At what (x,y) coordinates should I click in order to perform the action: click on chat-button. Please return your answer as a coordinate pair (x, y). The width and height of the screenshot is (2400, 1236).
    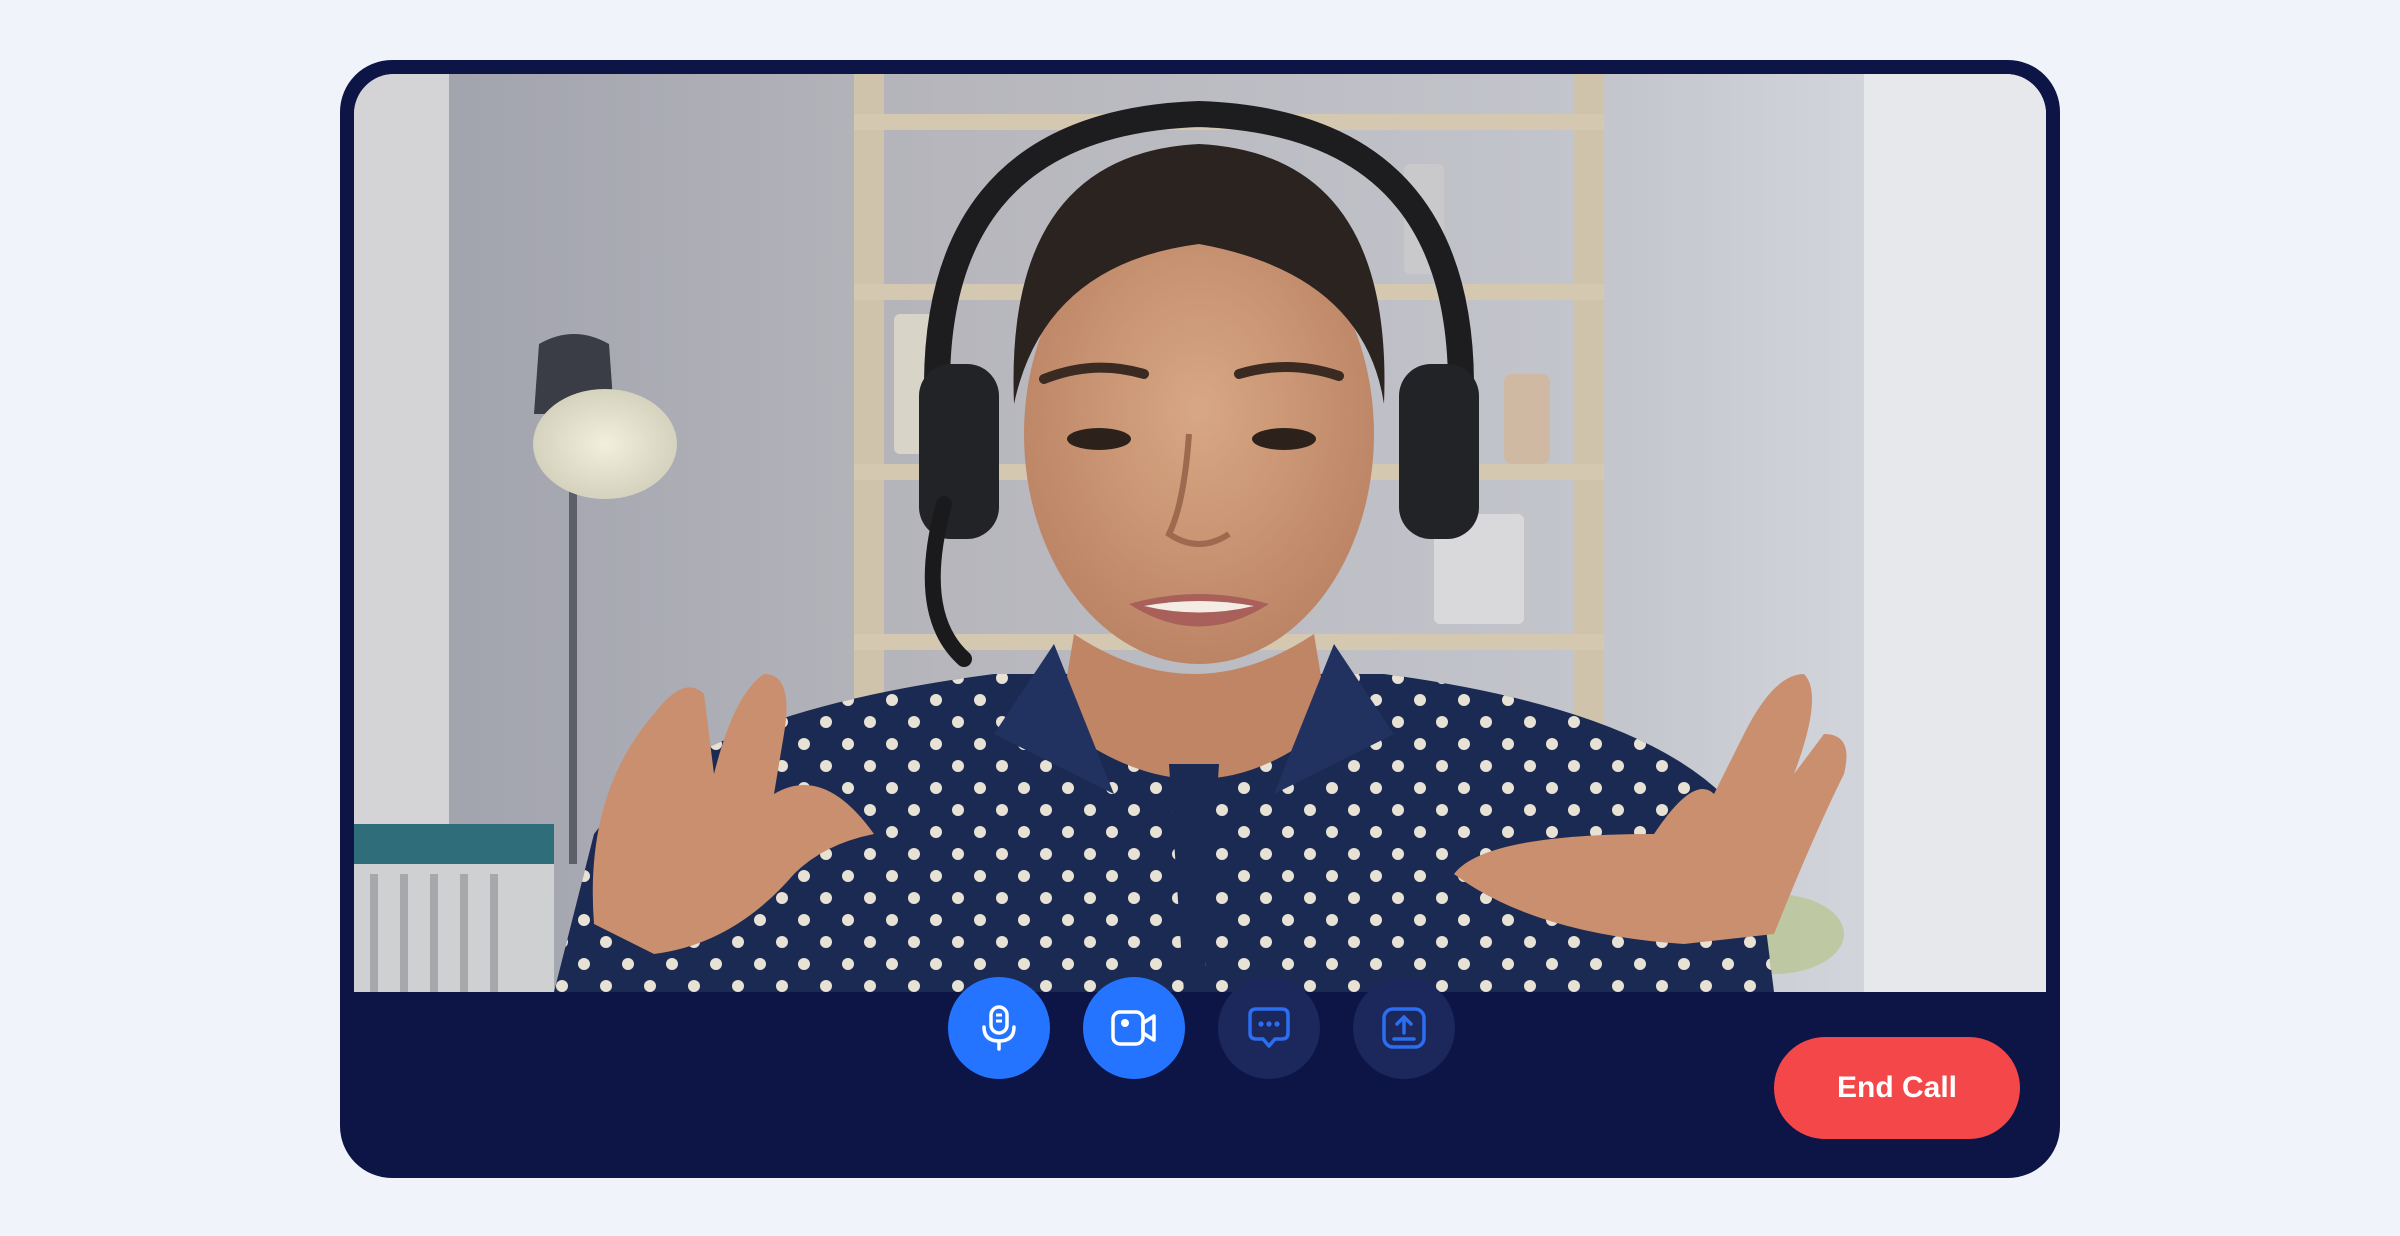
    Looking at the image, I should click on (1269, 1028).